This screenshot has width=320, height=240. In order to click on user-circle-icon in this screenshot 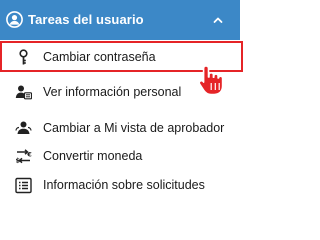, I will do `click(14, 19)`.